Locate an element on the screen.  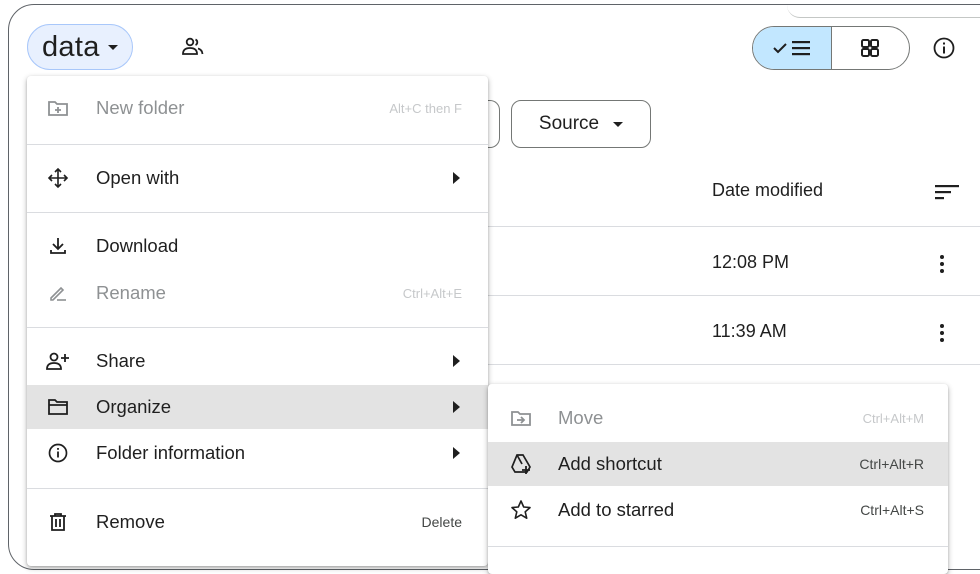
download-icon is located at coordinates (58, 246).